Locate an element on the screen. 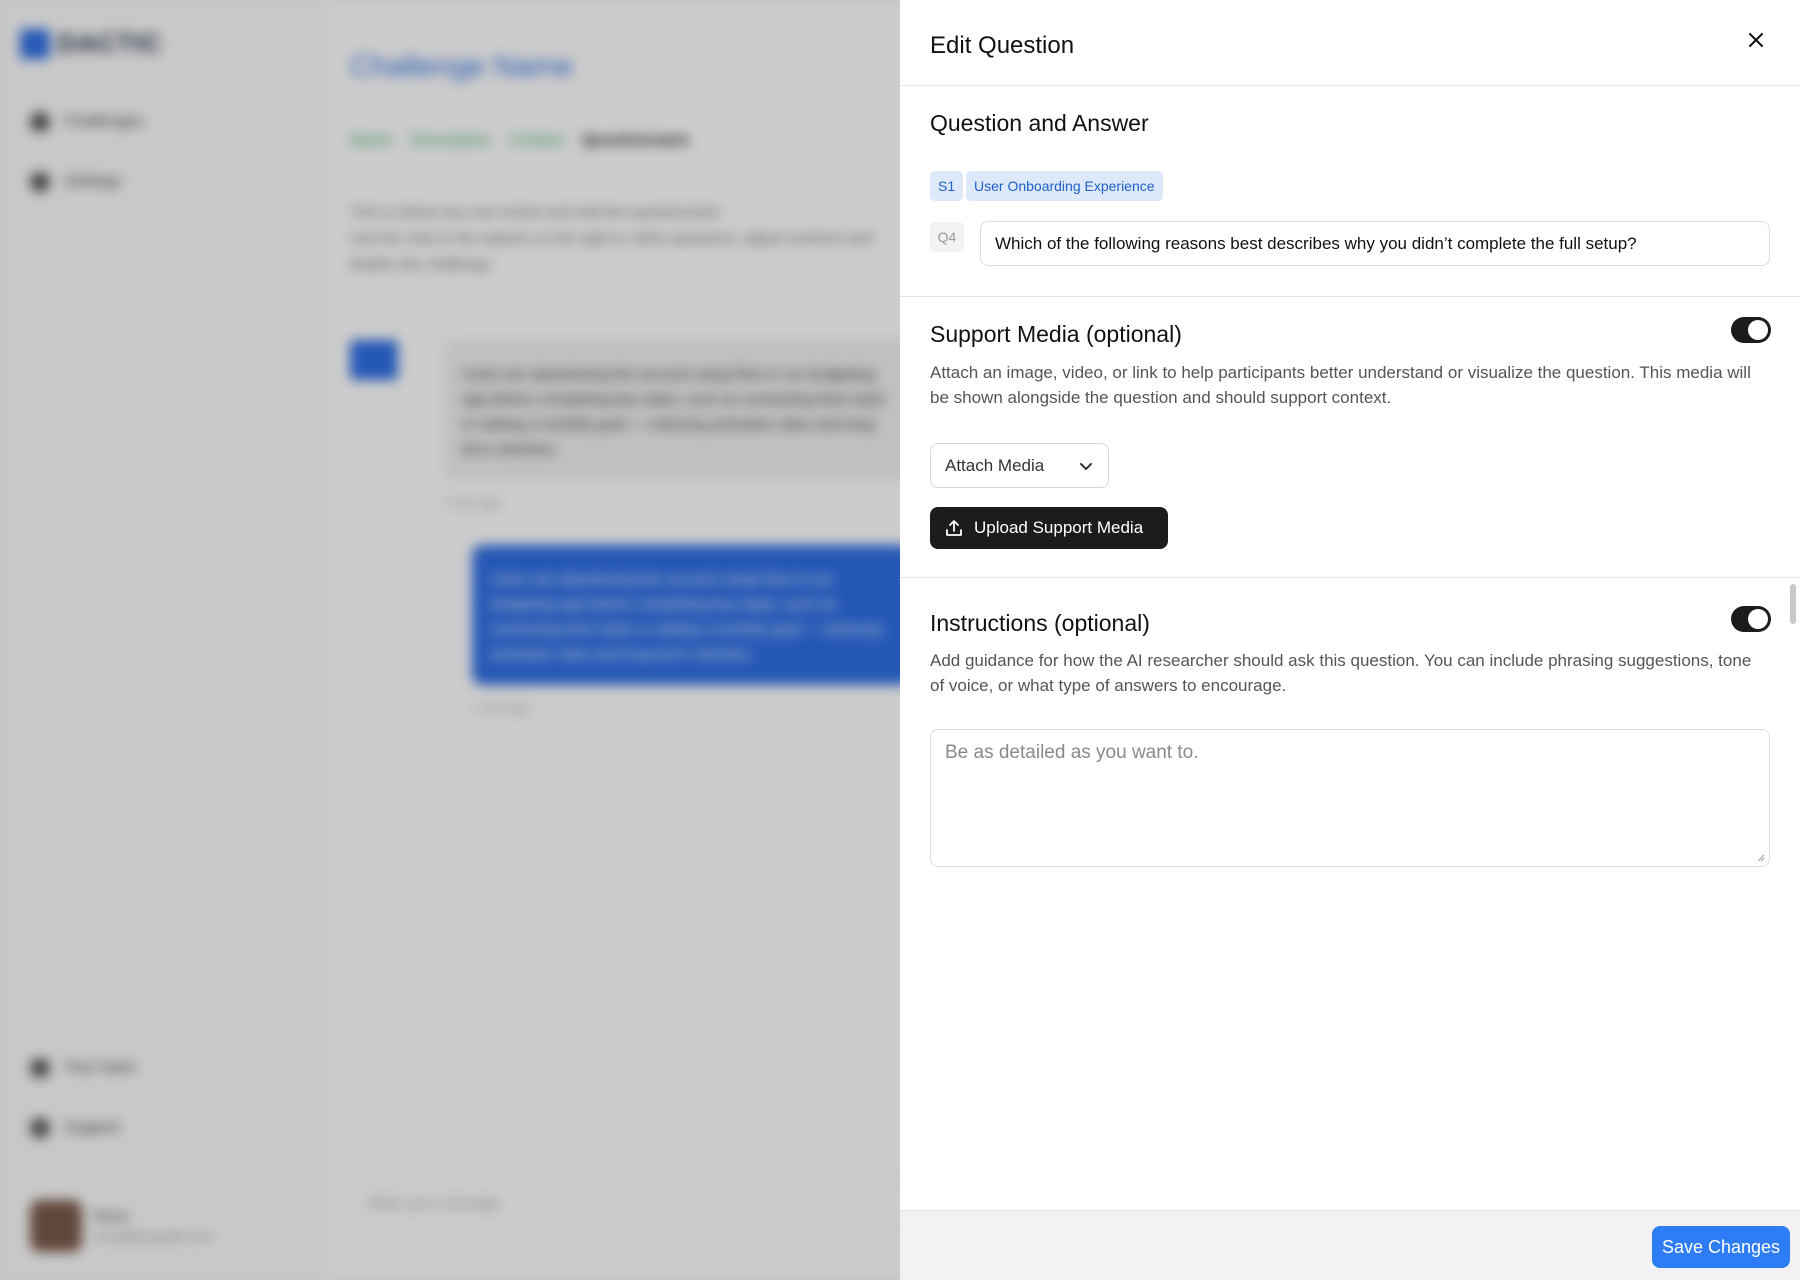 The width and height of the screenshot is (1800, 1280). instructions-toggle is located at coordinates (1751, 619).